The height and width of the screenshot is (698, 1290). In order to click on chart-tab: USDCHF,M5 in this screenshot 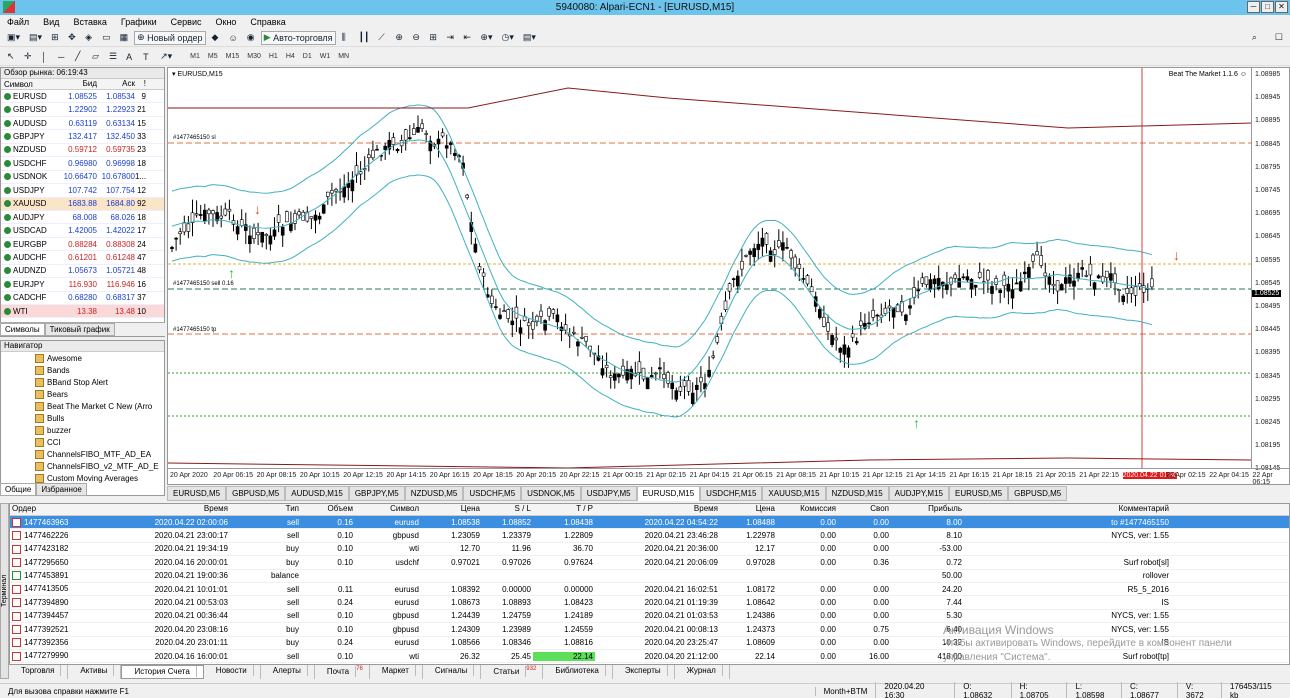, I will do `click(492, 493)`.